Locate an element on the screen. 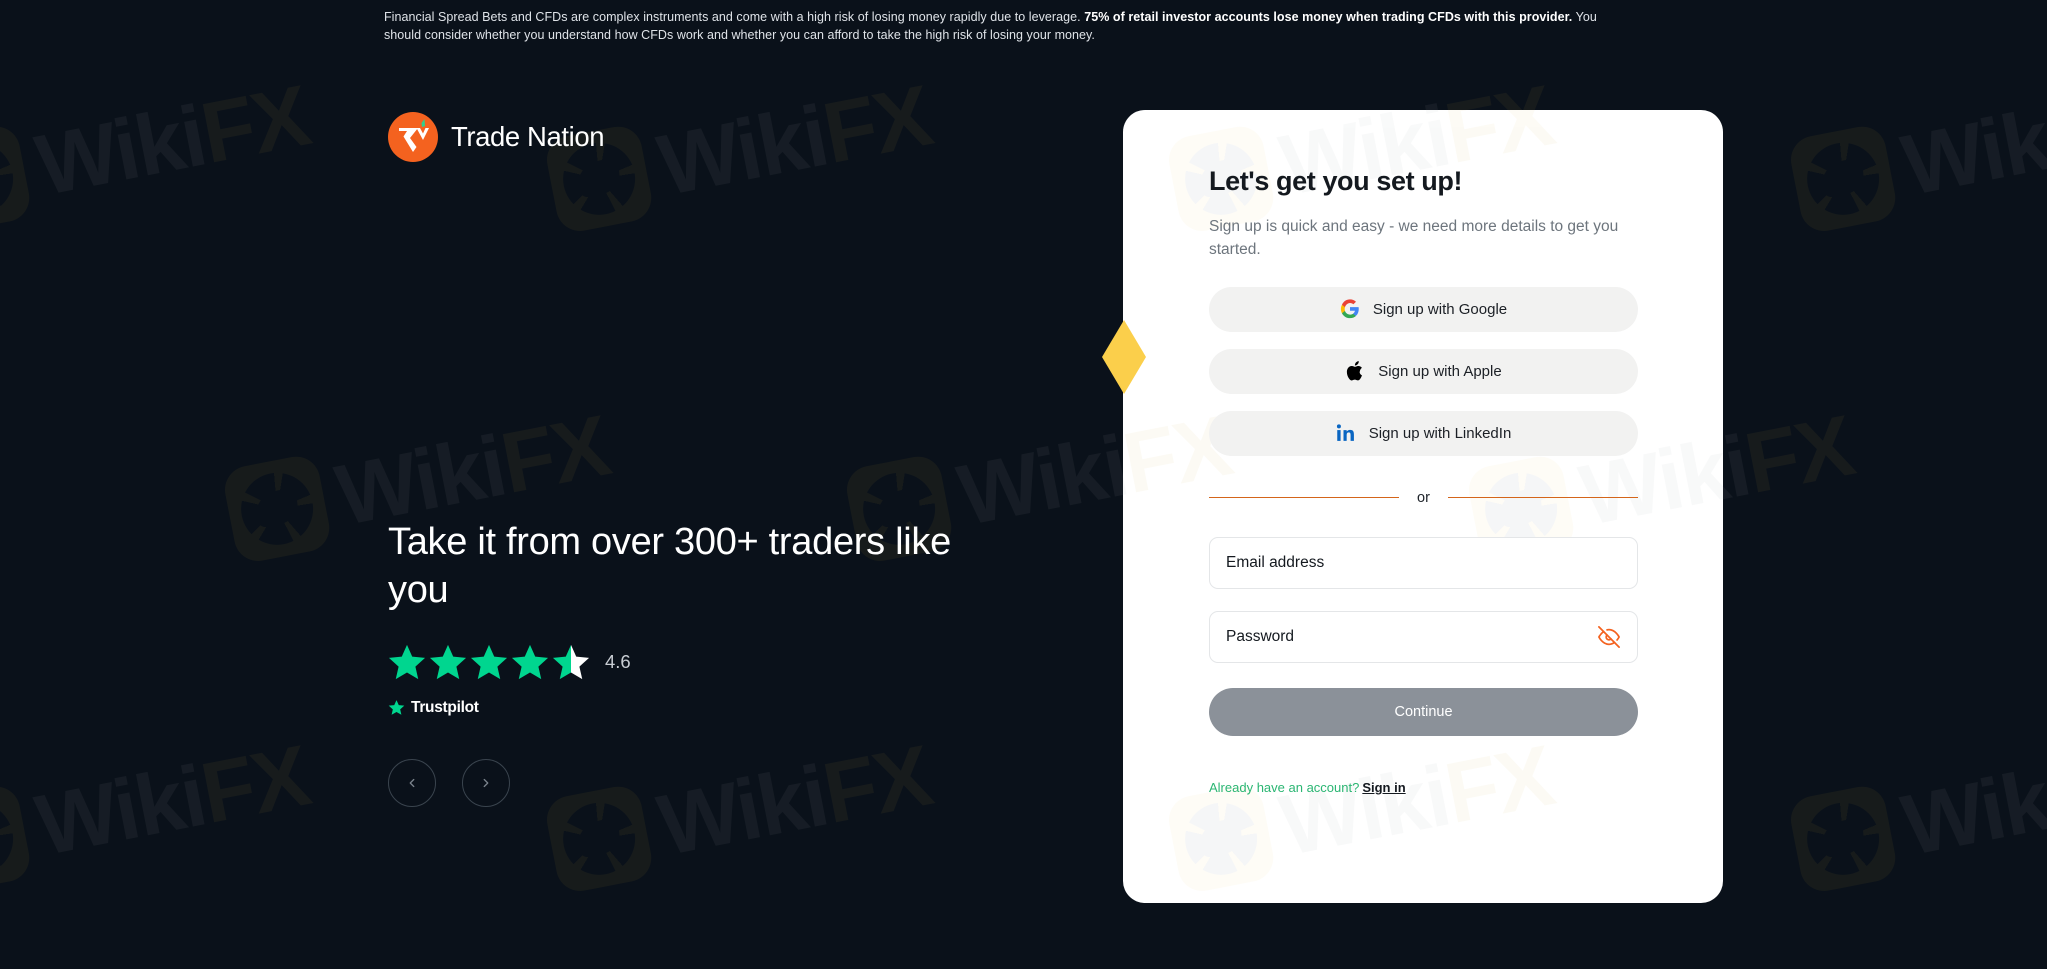  or-label: or is located at coordinates (1423, 497).